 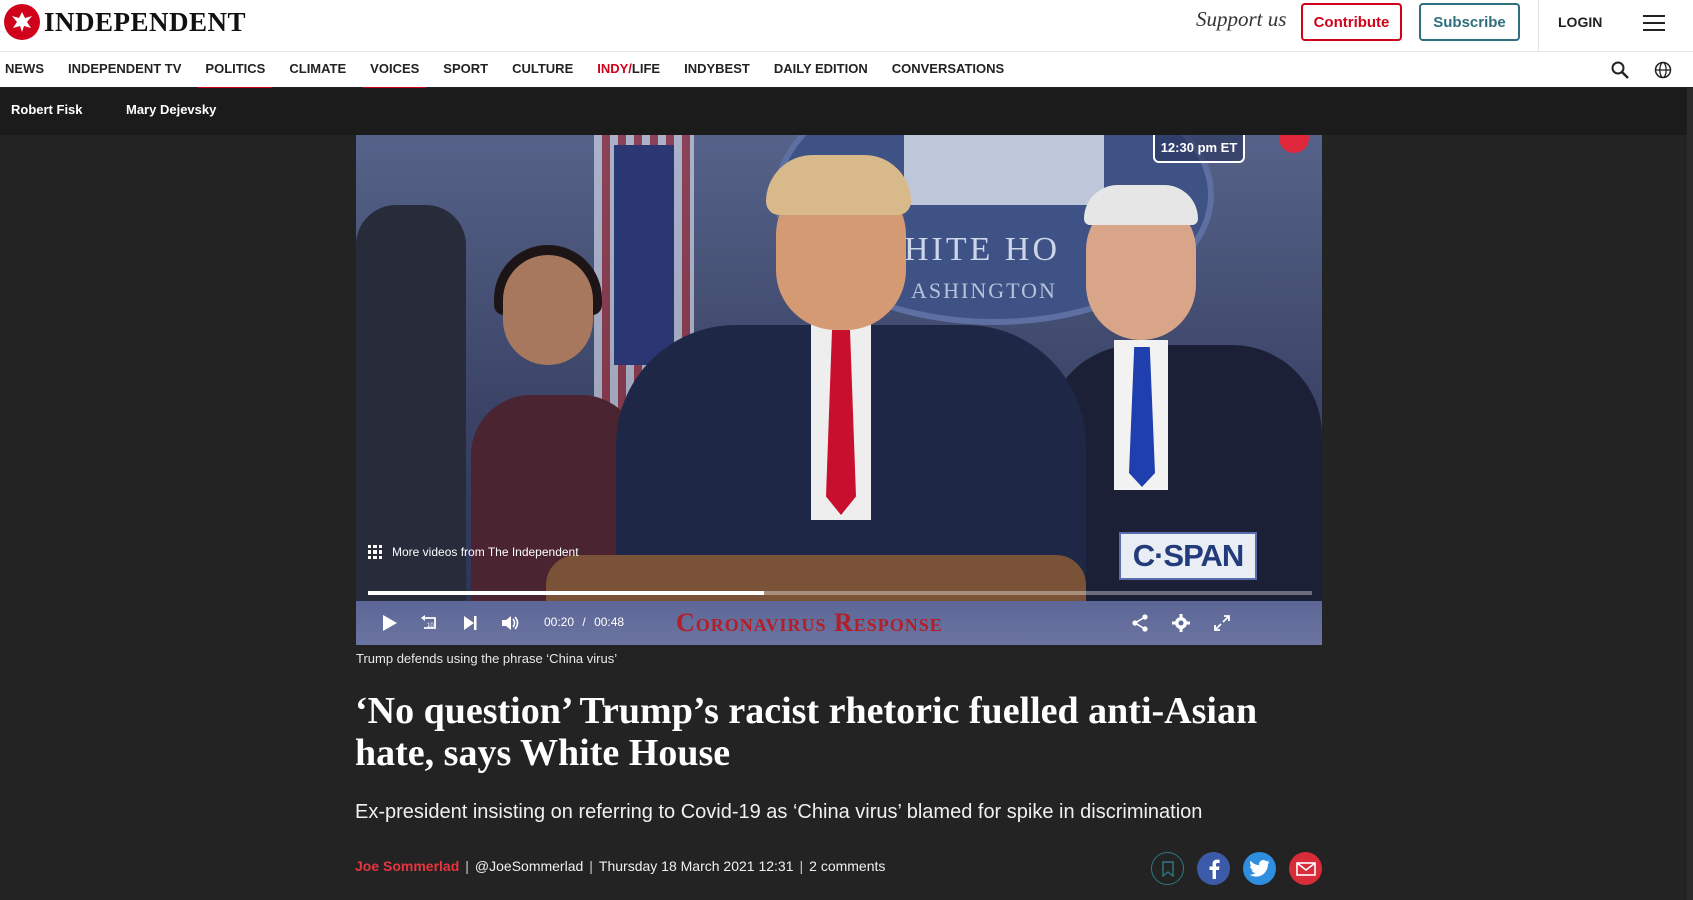 What do you see at coordinates (24, 70) in the screenshot?
I see `nav-item-news: NEWS` at bounding box center [24, 70].